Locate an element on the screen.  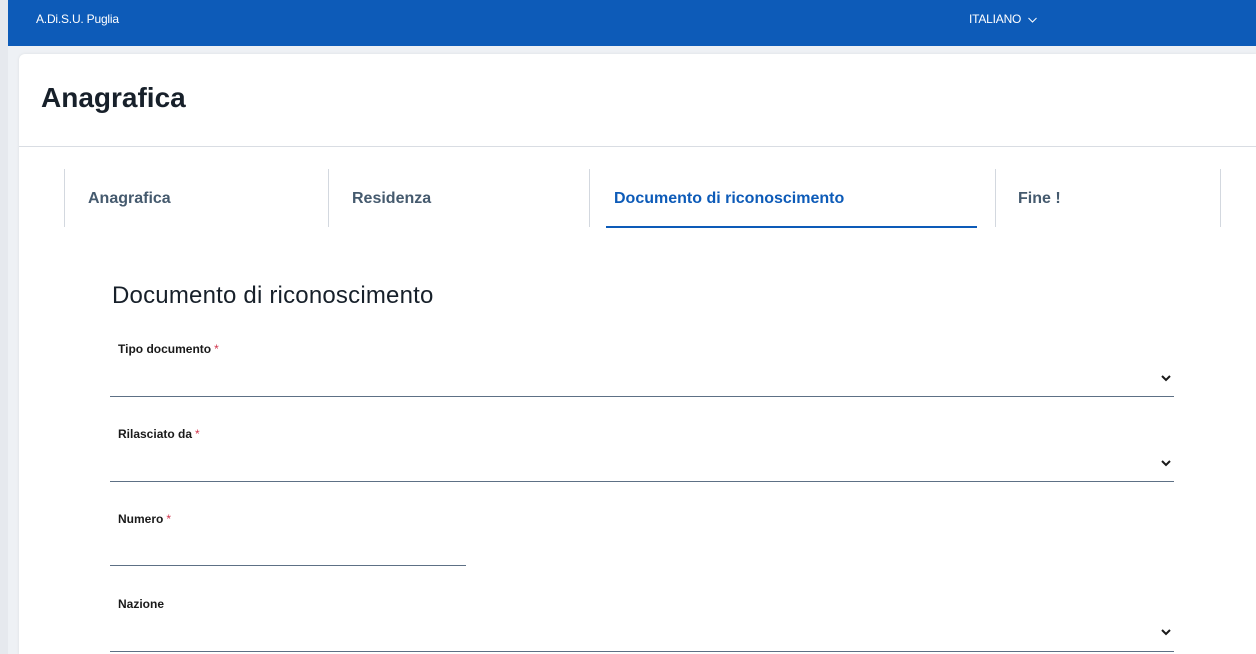
tab-documento-di-riconoscimento: Documento di riconoscimento is located at coordinates (792, 198).